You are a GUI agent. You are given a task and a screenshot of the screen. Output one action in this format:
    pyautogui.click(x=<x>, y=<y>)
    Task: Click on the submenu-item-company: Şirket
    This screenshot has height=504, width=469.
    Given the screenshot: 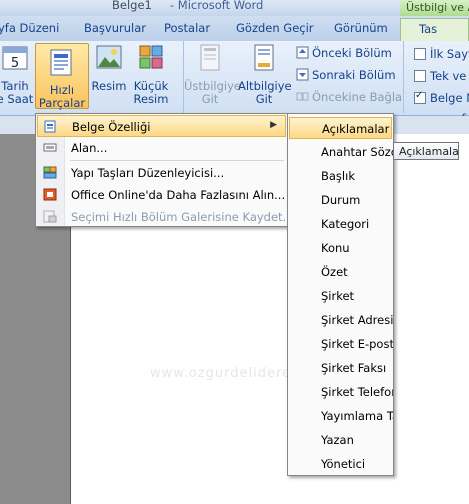 What is the action you would take?
    pyautogui.click(x=340, y=296)
    